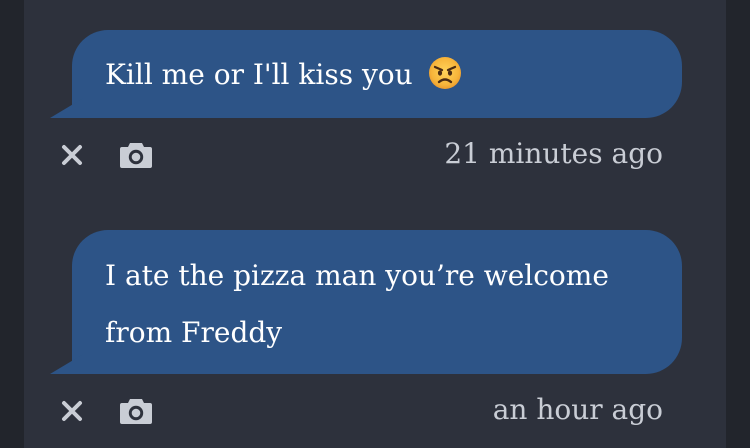  What do you see at coordinates (259, 74) in the screenshot?
I see `message-text: Kill me or I'll kiss you` at bounding box center [259, 74].